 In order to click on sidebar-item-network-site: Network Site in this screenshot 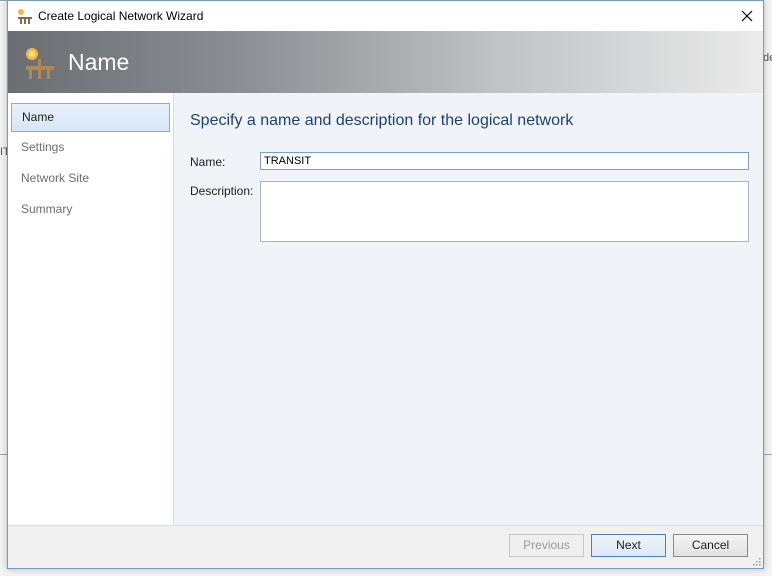, I will do `click(90, 179)`.